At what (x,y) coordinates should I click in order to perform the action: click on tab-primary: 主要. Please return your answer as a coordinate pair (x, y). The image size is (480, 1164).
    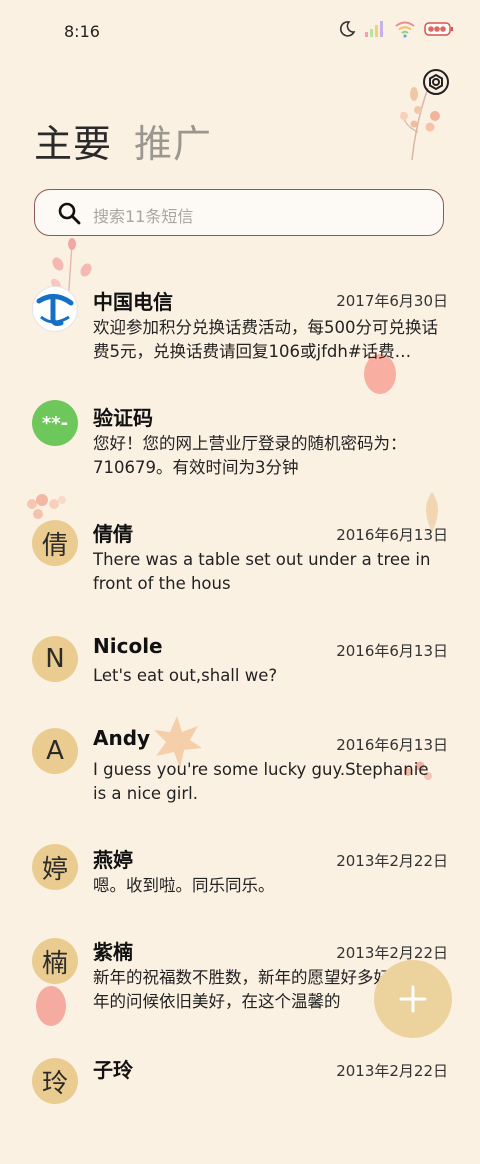
    Looking at the image, I should click on (73, 144).